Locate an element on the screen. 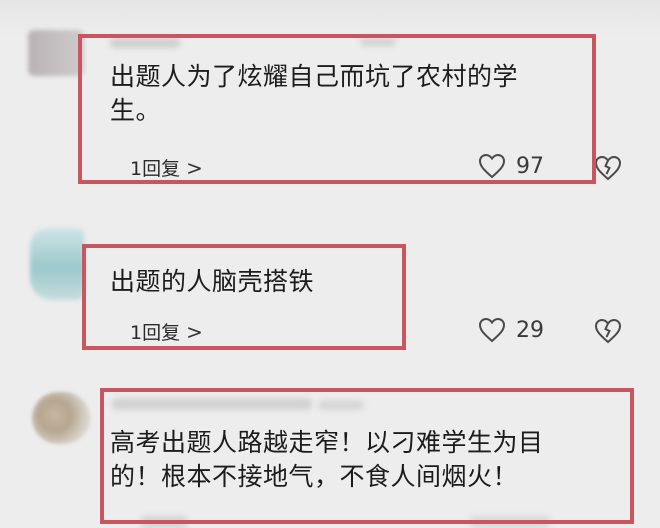 The height and width of the screenshot is (528, 660). heart-outline-icon is located at coordinates (492, 330).